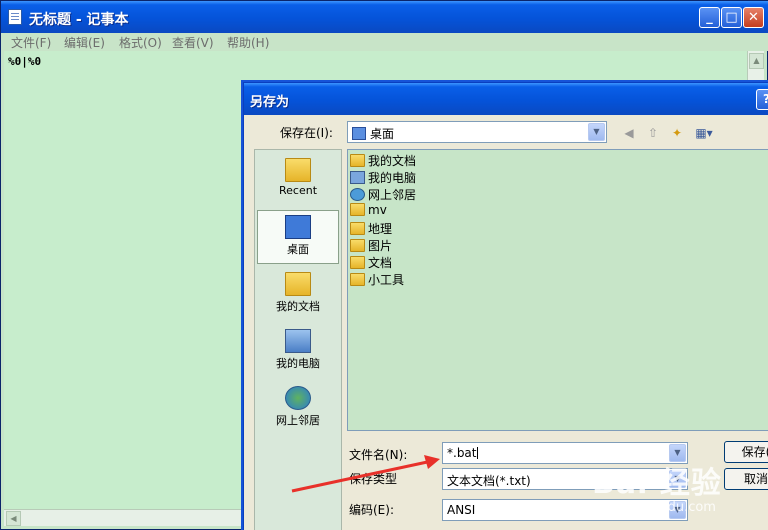 The image size is (768, 530). I want to click on watermark-logo: Bai 经验, so click(657, 483).